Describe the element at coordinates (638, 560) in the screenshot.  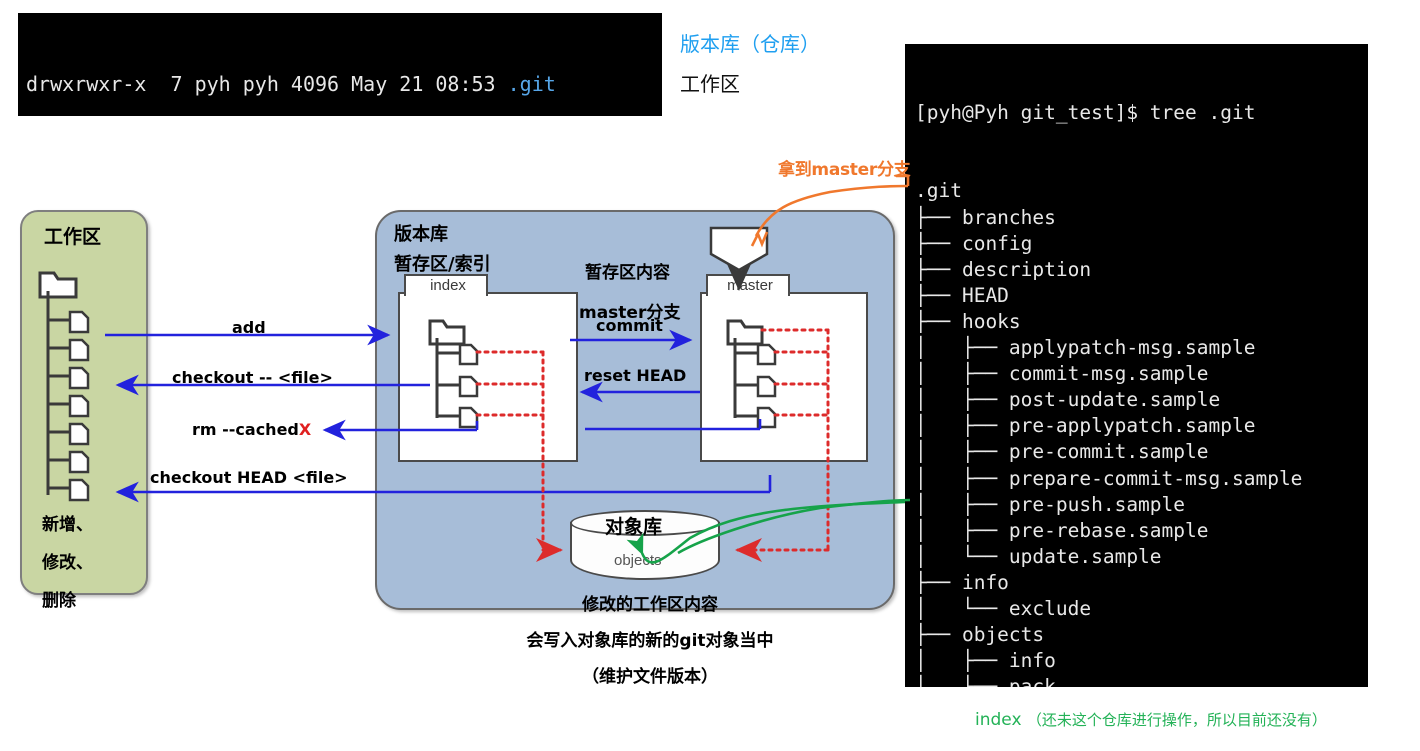
I see `objects-database-subtitle: objects` at that location.